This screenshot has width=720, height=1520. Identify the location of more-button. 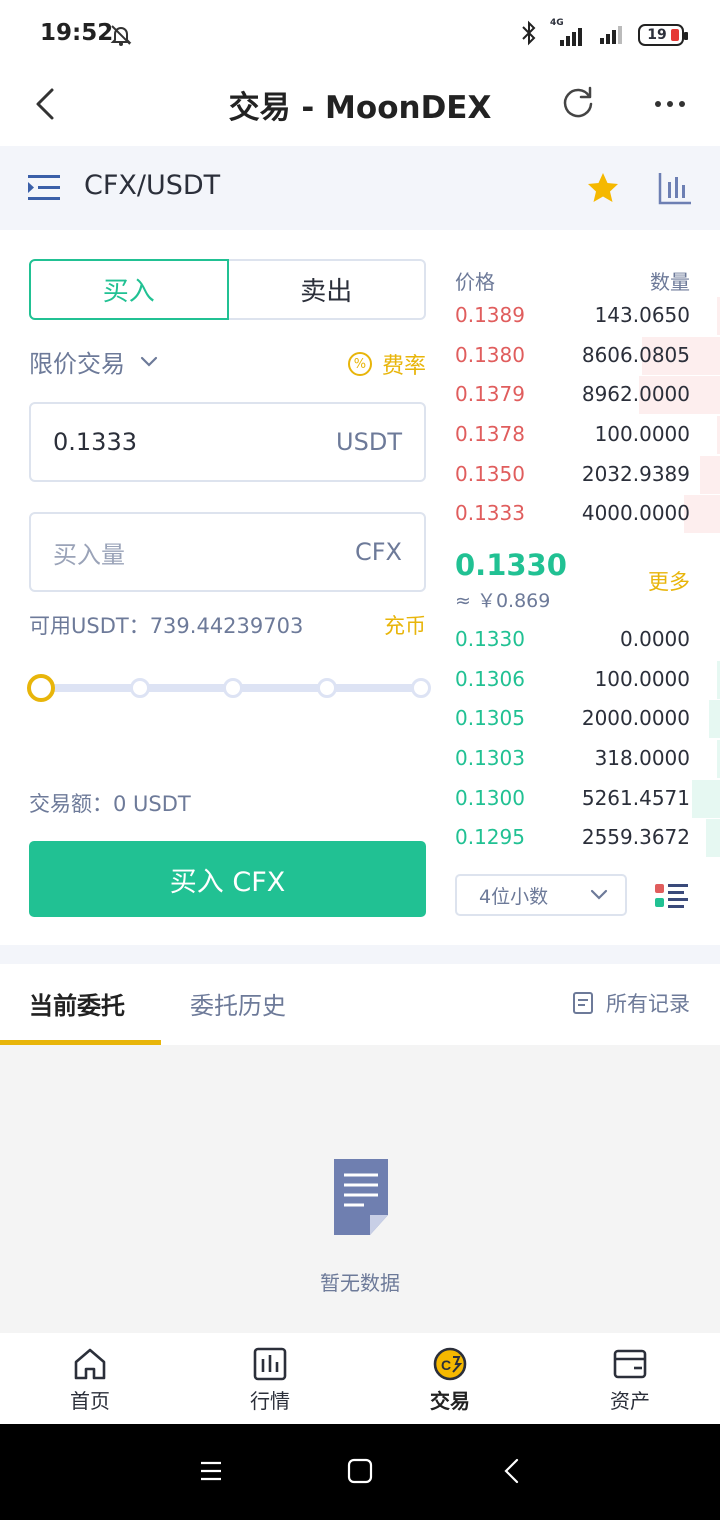
(670, 104).